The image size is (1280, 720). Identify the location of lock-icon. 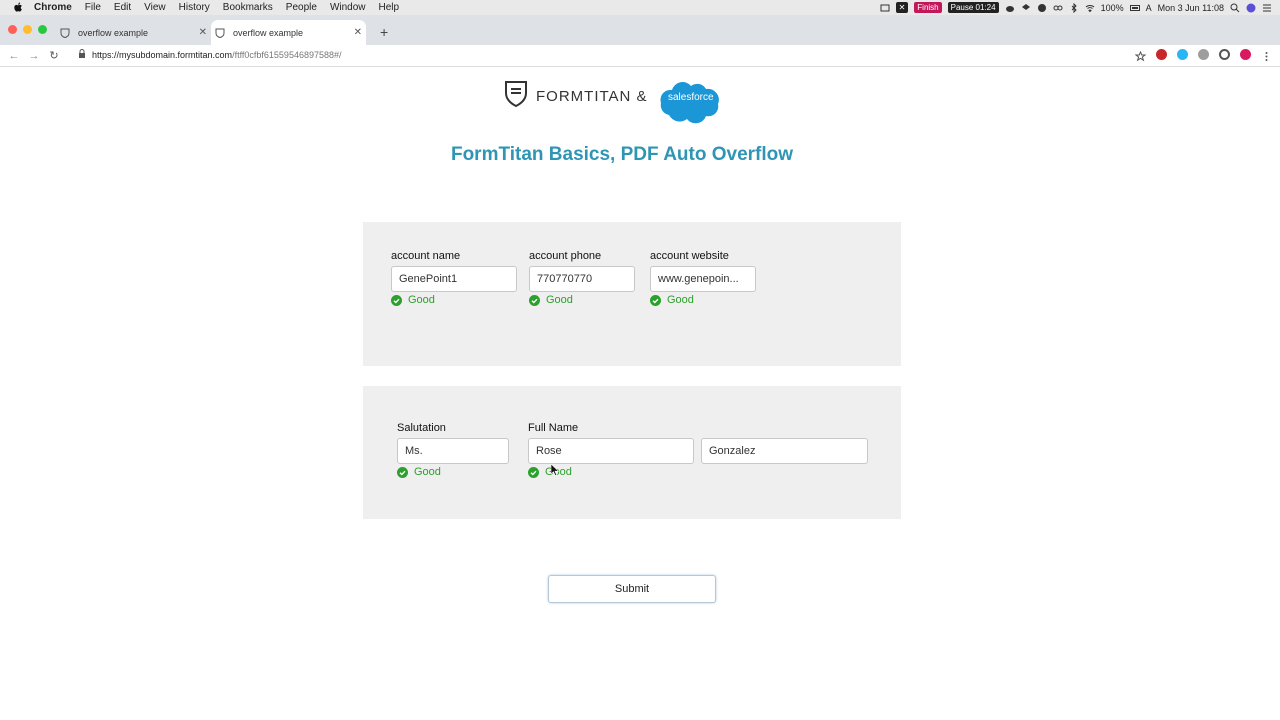
(82, 54).